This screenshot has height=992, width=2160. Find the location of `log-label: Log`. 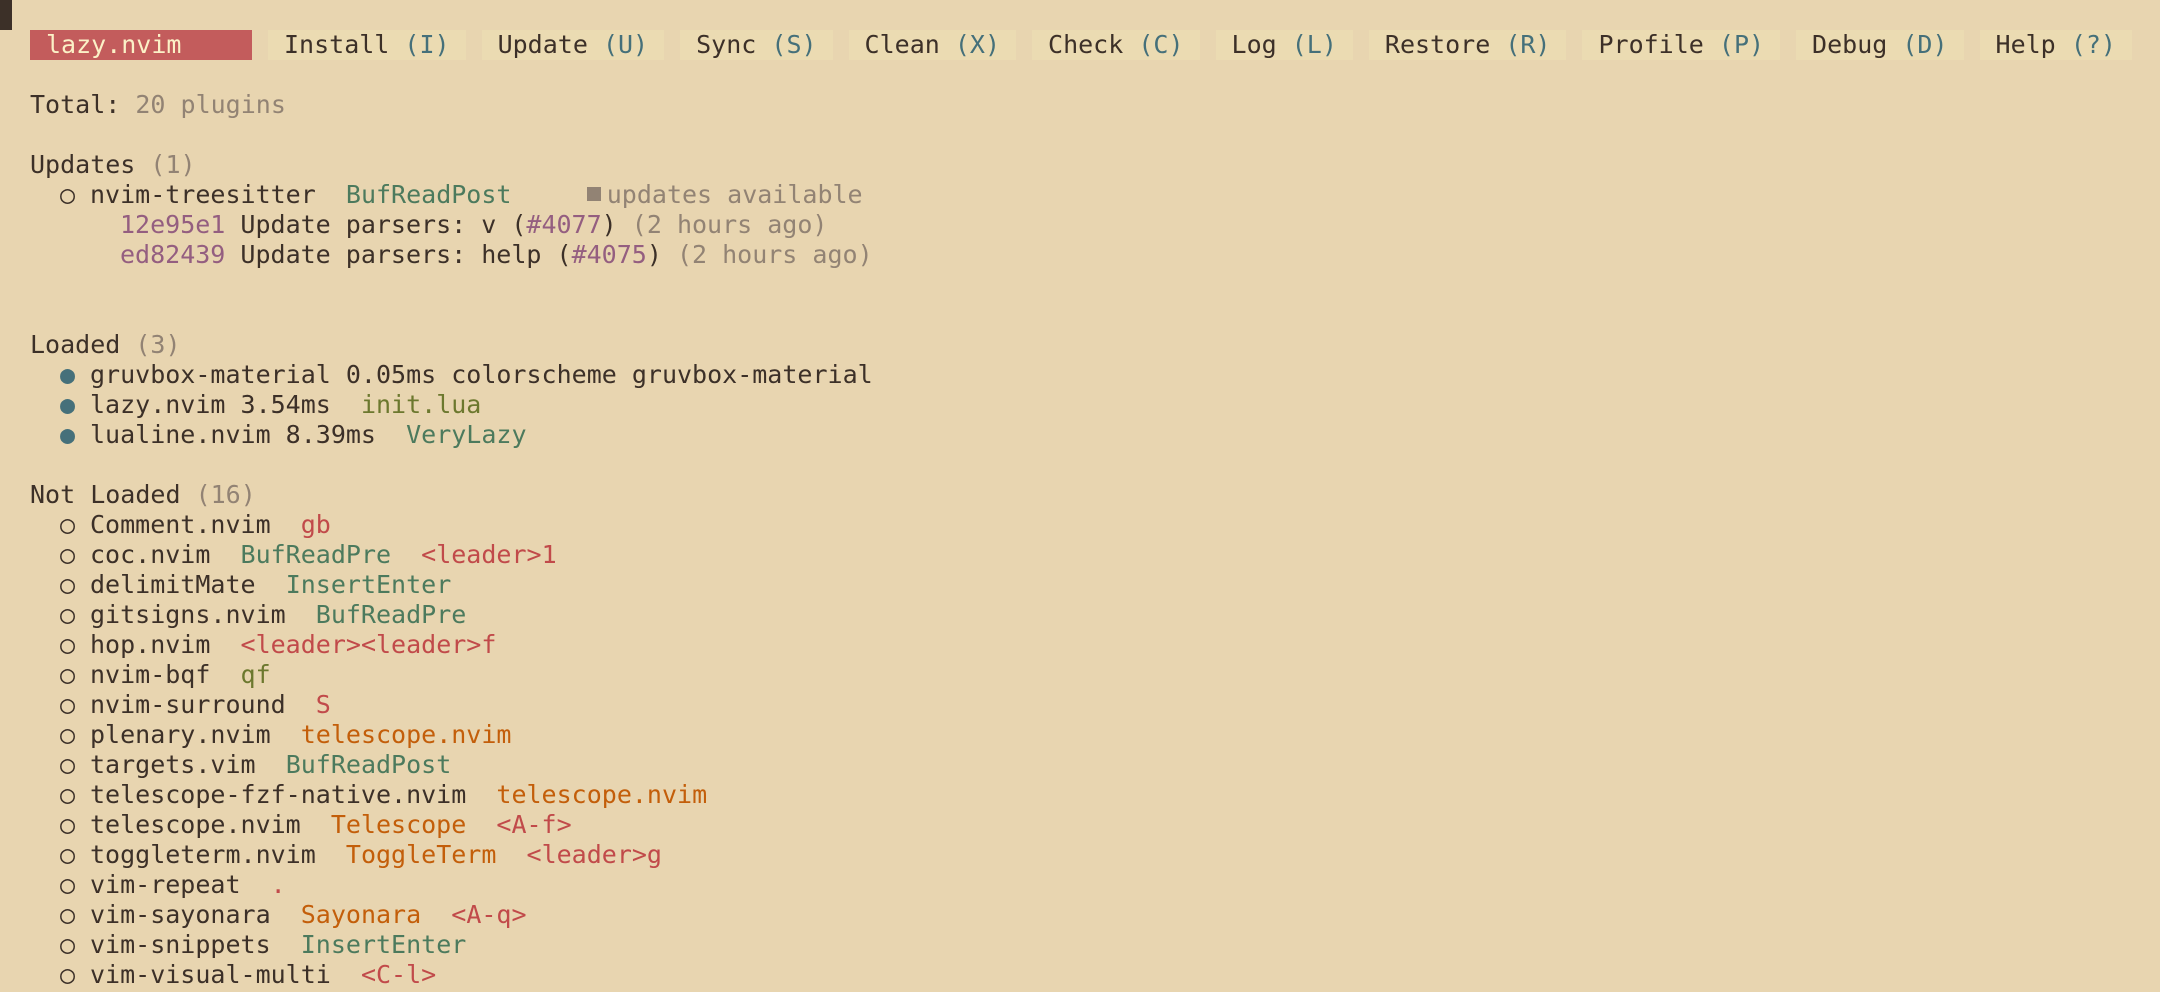

log-label: Log is located at coordinates (1254, 44).